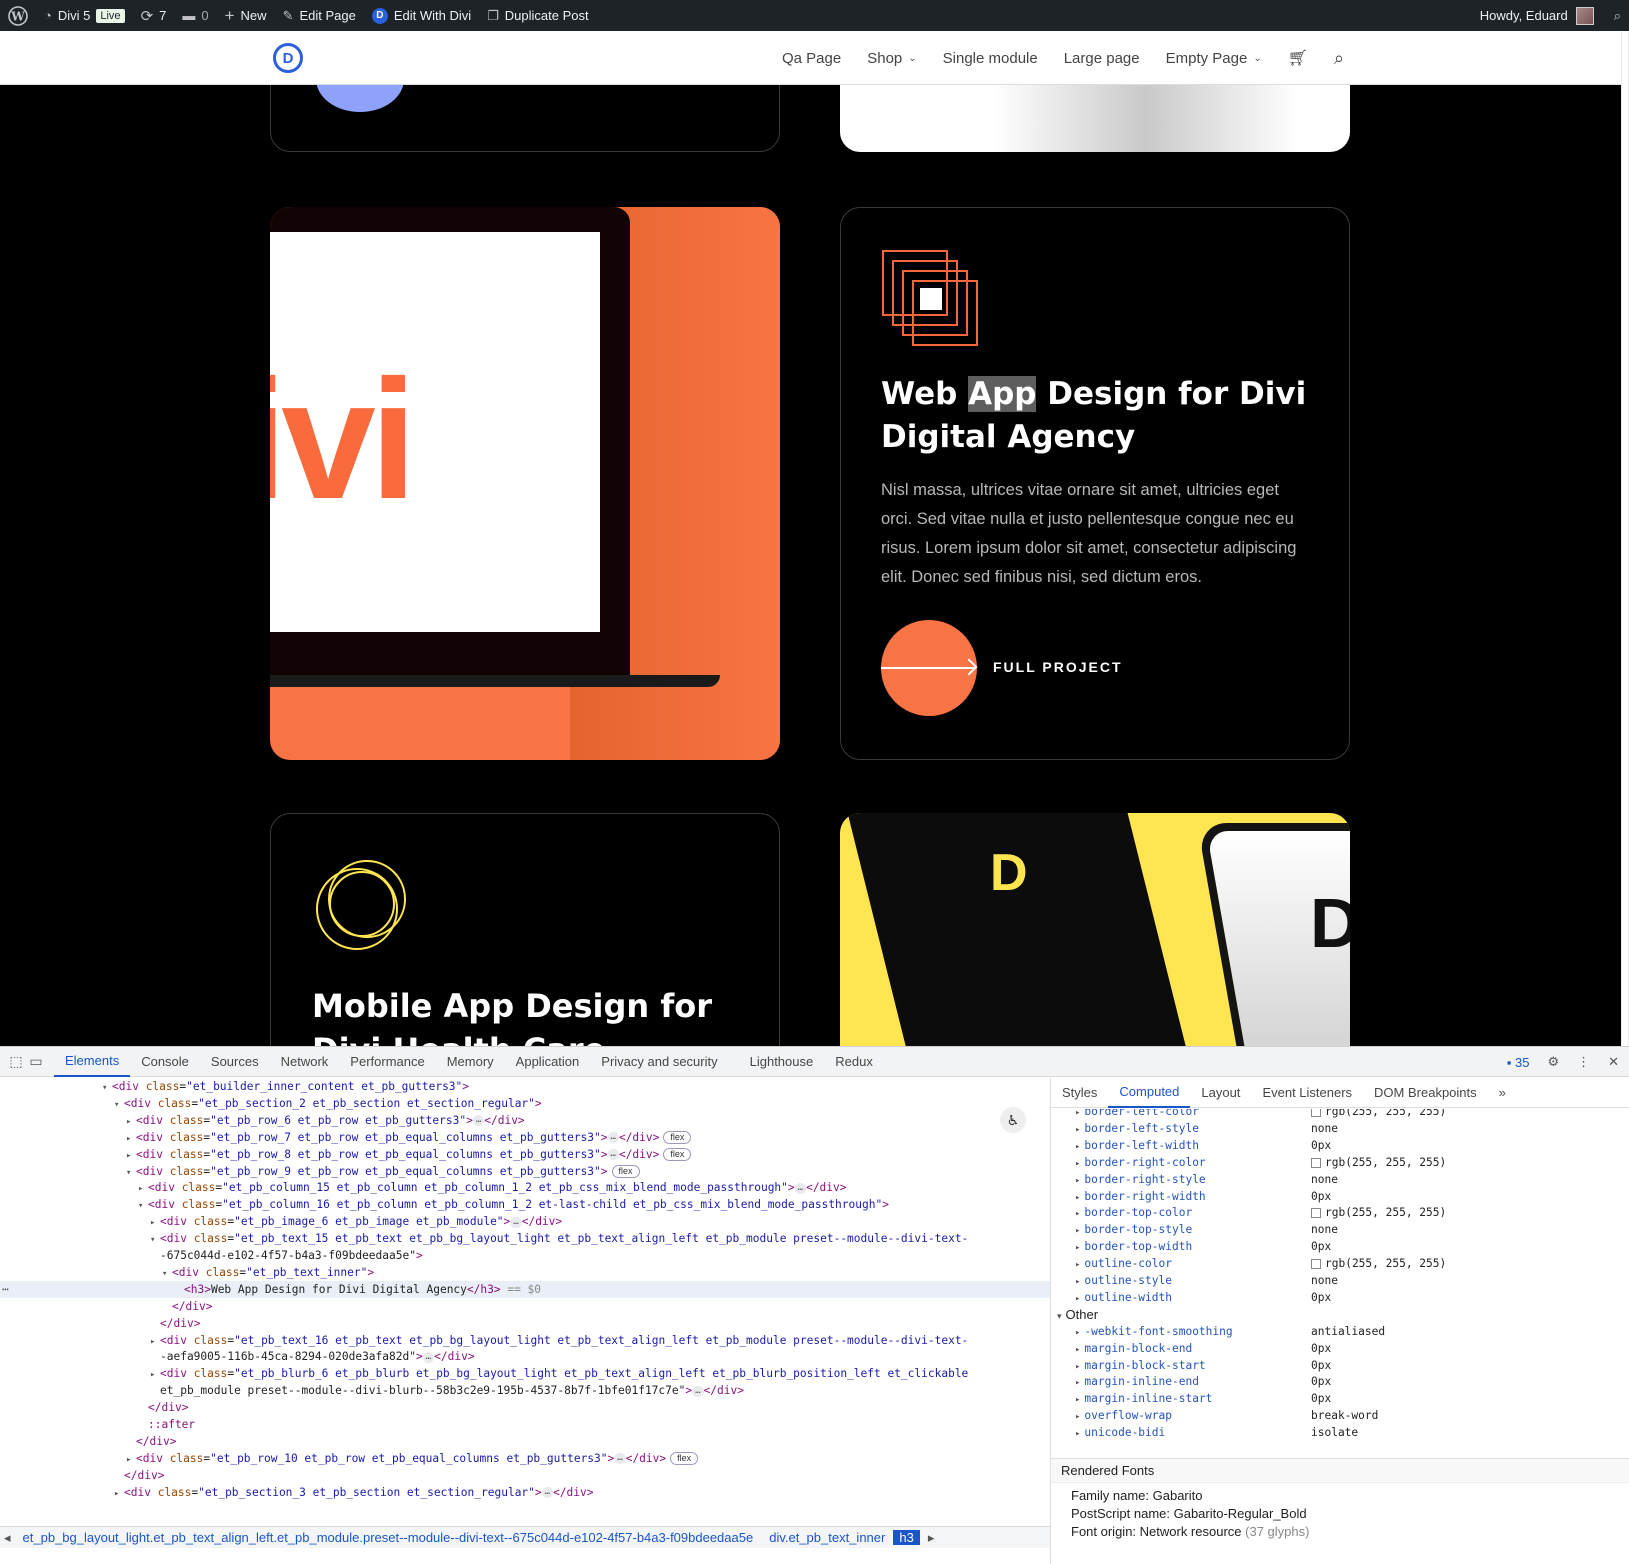 The width and height of the screenshot is (1629, 1564). What do you see at coordinates (211, 1255) in the screenshot?
I see `dom-node-line: -675c044d-e102-4f57-b4a3-f09bdeedaa5e">` at bounding box center [211, 1255].